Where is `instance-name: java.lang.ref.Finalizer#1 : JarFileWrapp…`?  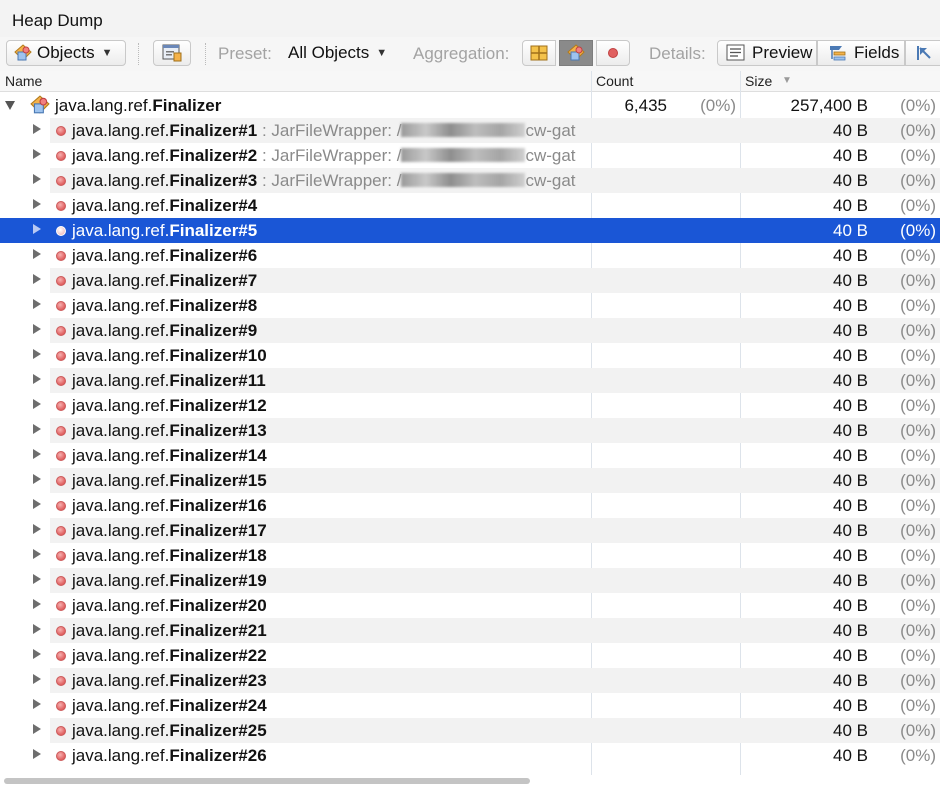
instance-name: java.lang.ref.Finalizer#1 : JarFileWrapp… is located at coordinates (324, 131).